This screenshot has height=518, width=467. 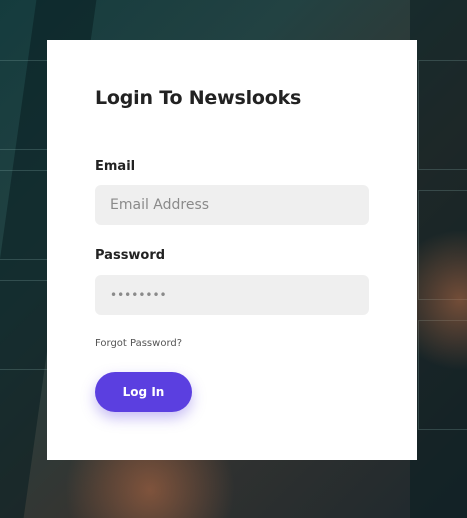 I want to click on email-label: Email, so click(x=115, y=166).